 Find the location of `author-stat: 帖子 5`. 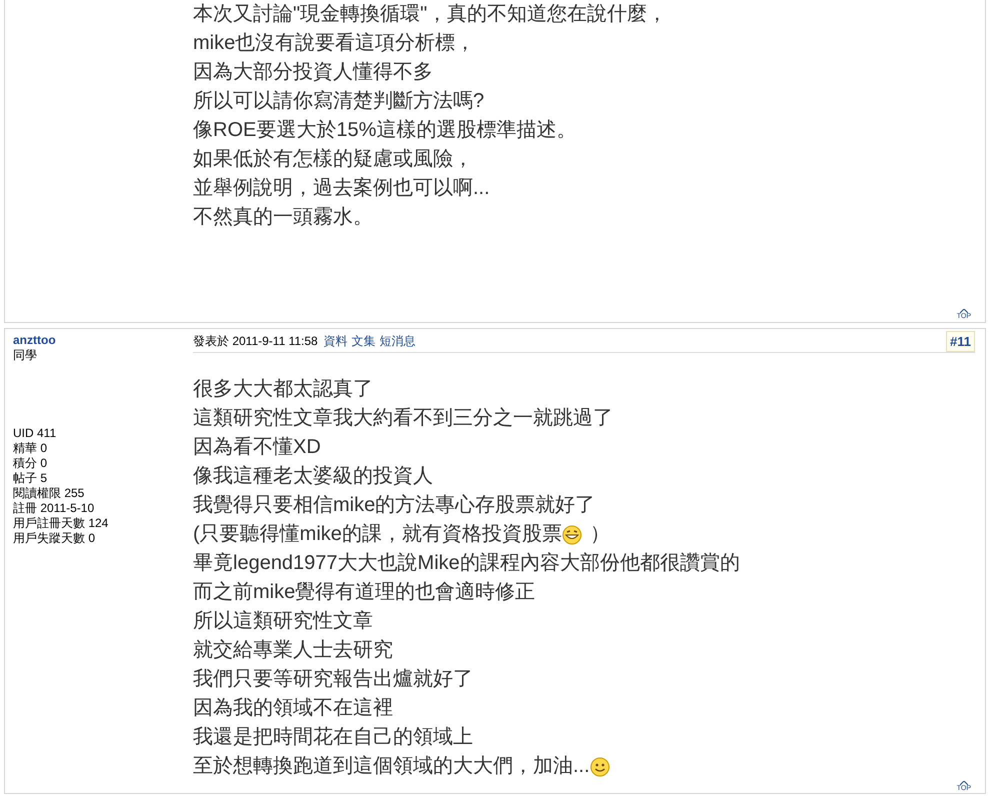

author-stat: 帖子 5 is located at coordinates (30, 478).